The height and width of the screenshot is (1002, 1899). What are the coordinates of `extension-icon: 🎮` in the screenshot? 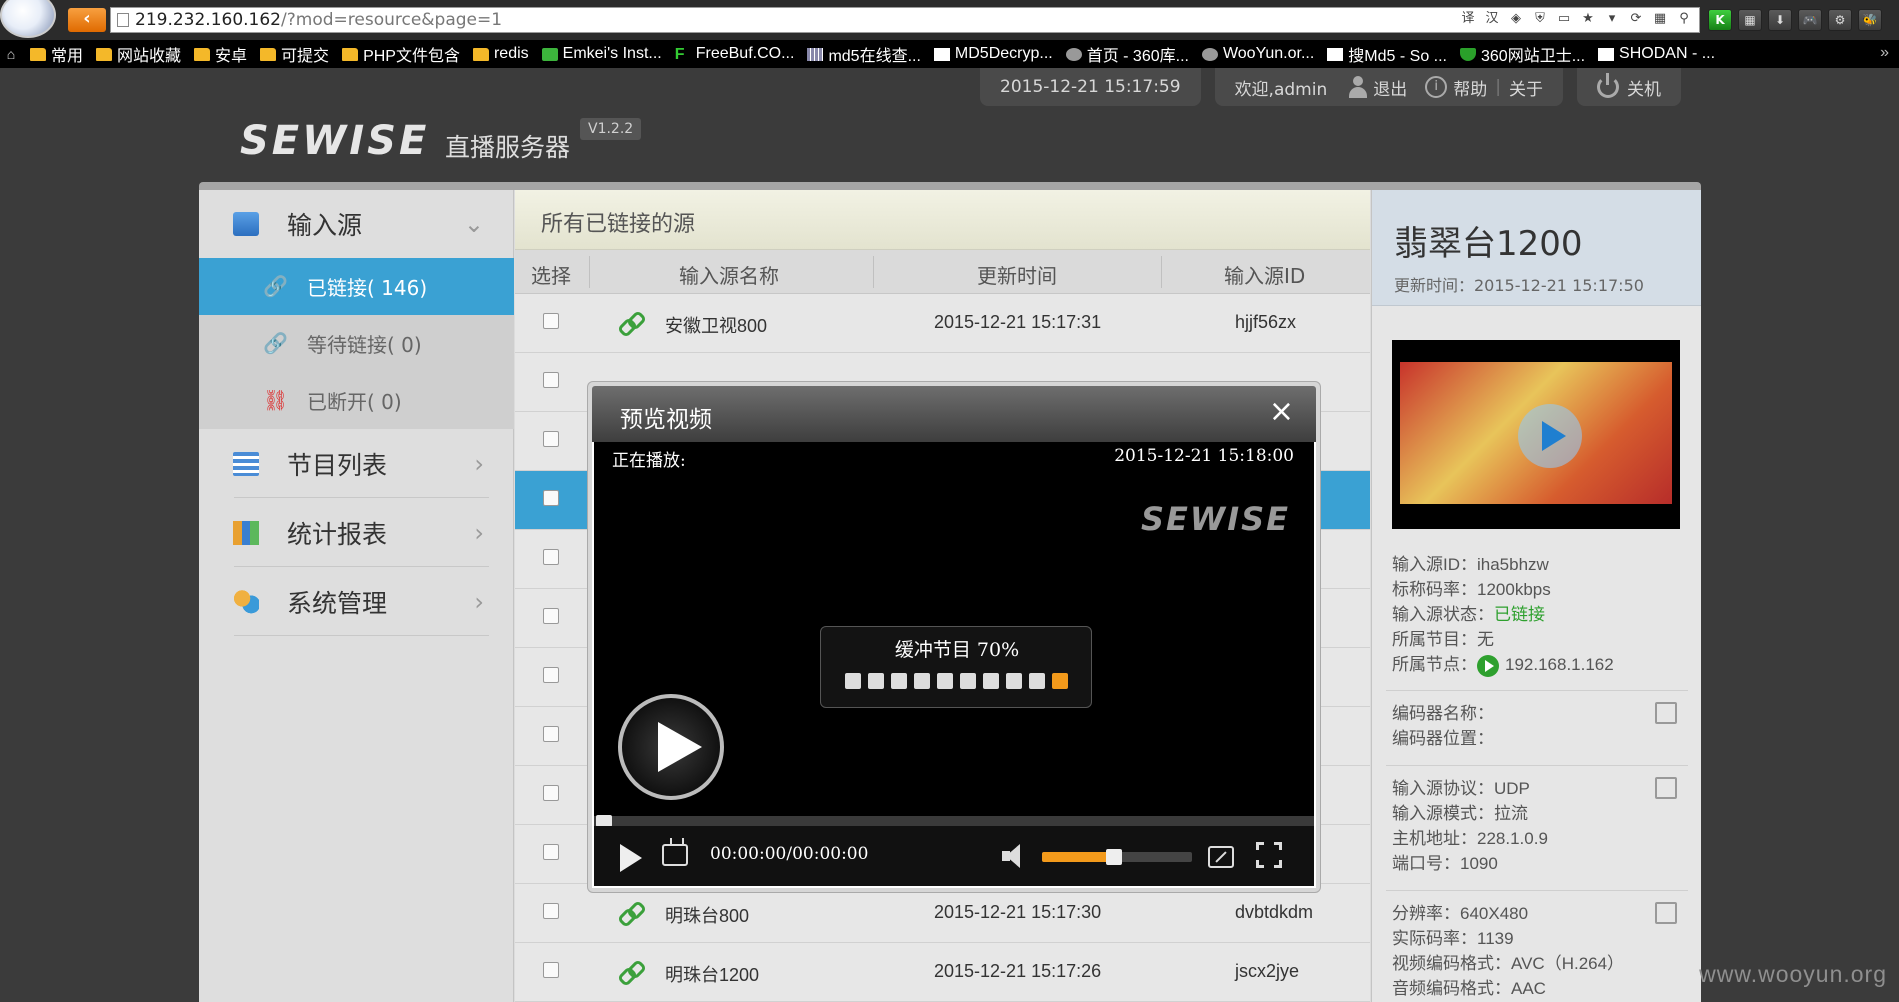 It's located at (1810, 20).